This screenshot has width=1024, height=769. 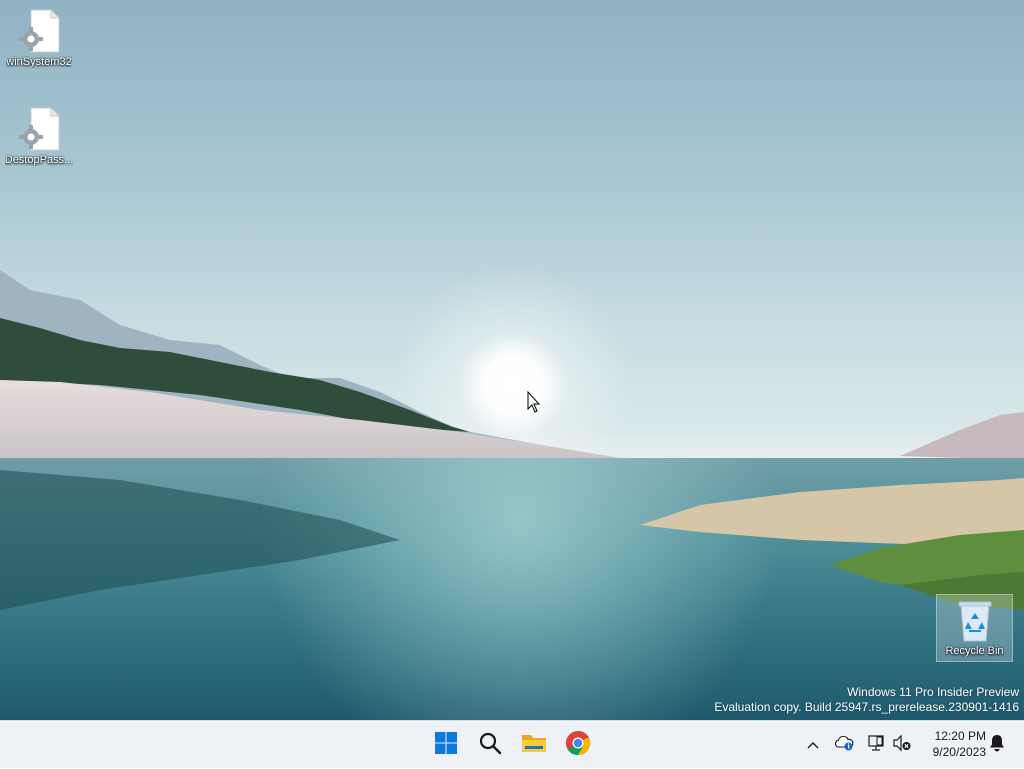 I want to click on notifications-button, so click(x=997, y=745).